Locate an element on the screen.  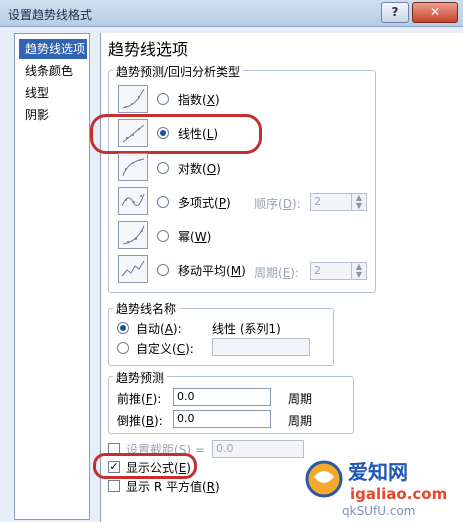
nav-item-trendline-options: 趋势线选项 is located at coordinates (53, 49).